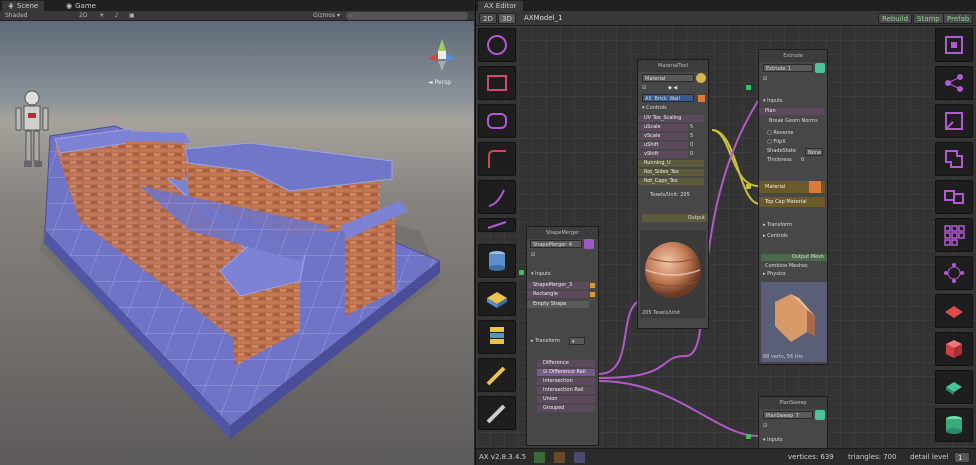 The width and height of the screenshot is (976, 465). Describe the element at coordinates (23, 6) in the screenshot. I see `tab-scene: ⋕ Scene` at that location.